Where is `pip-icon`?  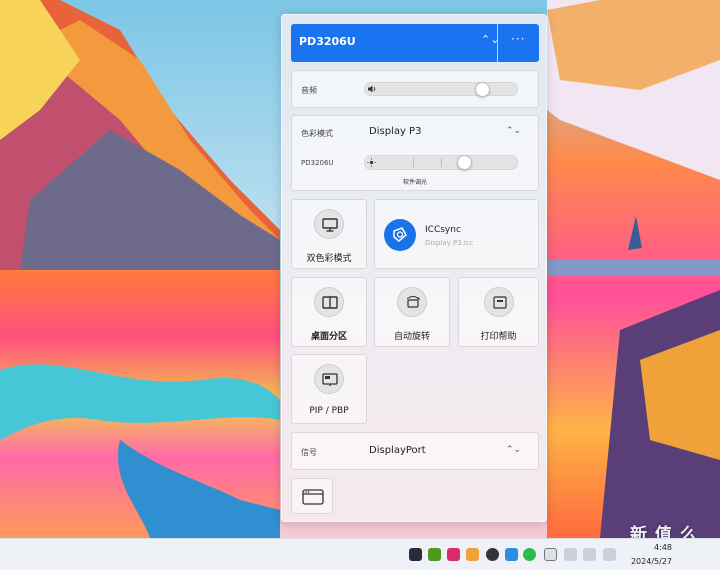 pip-icon is located at coordinates (329, 379).